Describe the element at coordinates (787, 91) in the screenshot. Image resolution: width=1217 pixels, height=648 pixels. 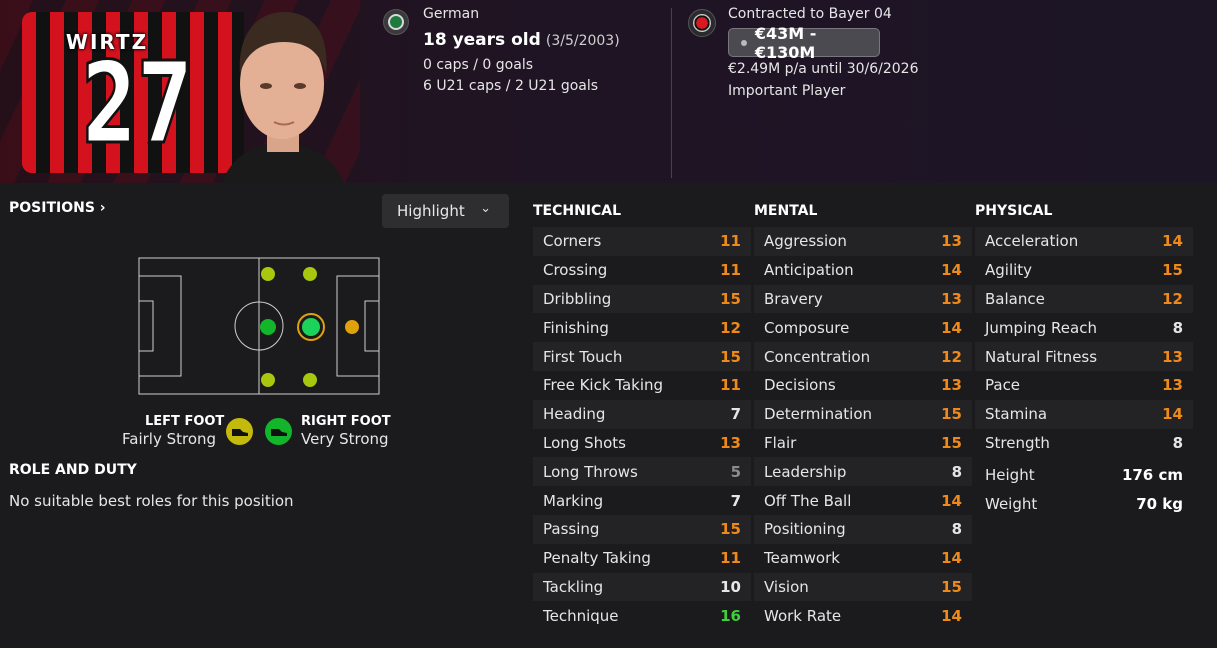
I see `squad-status: Important Player` at that location.